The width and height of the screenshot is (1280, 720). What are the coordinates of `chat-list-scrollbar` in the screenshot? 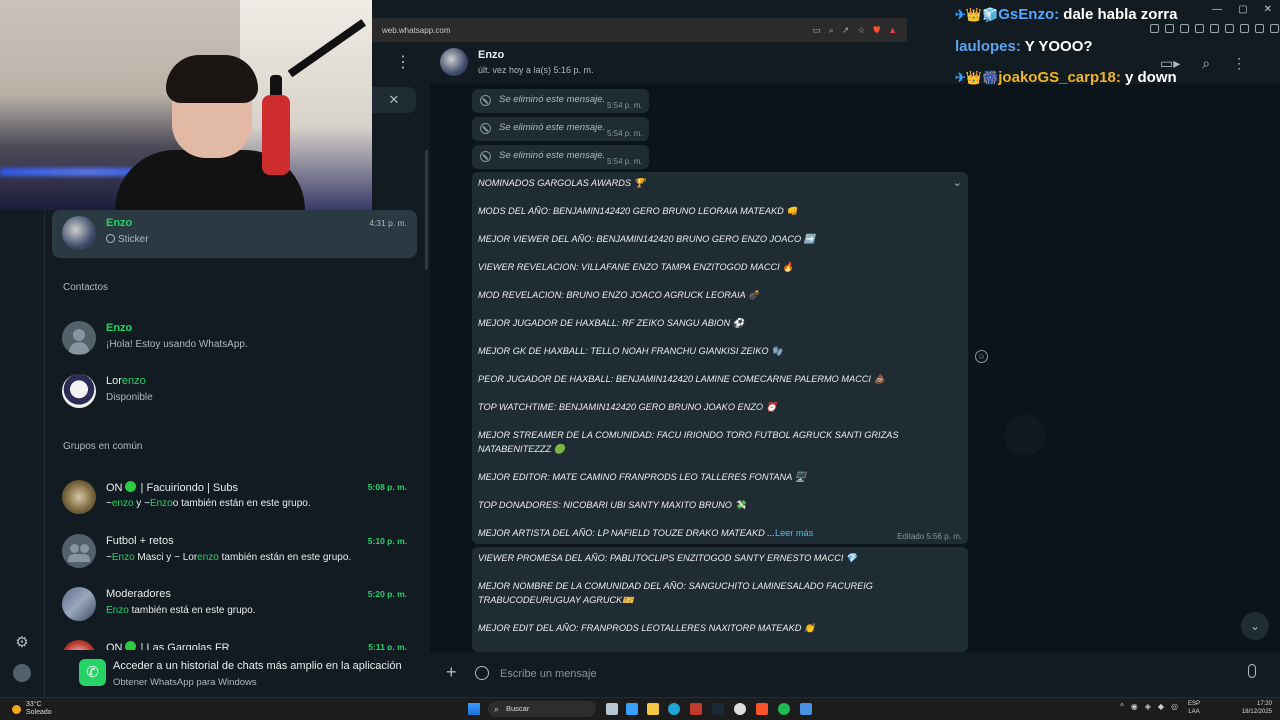 It's located at (426, 210).